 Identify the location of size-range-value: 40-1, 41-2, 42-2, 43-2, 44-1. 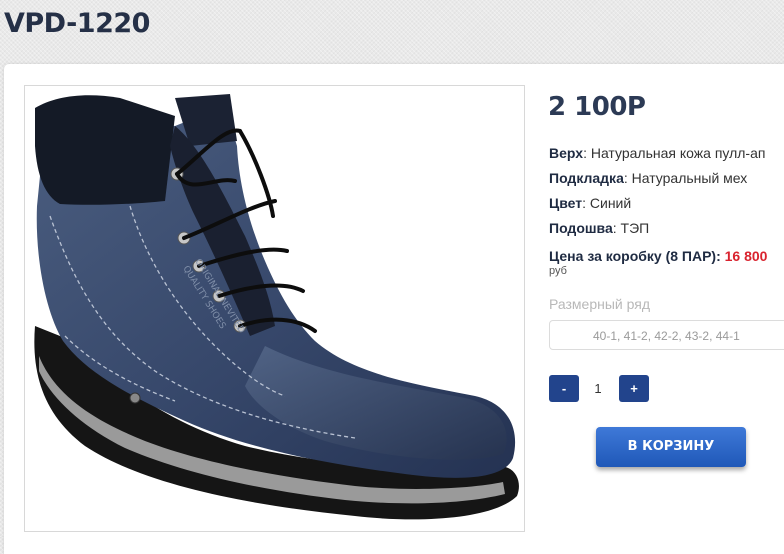
(666, 336).